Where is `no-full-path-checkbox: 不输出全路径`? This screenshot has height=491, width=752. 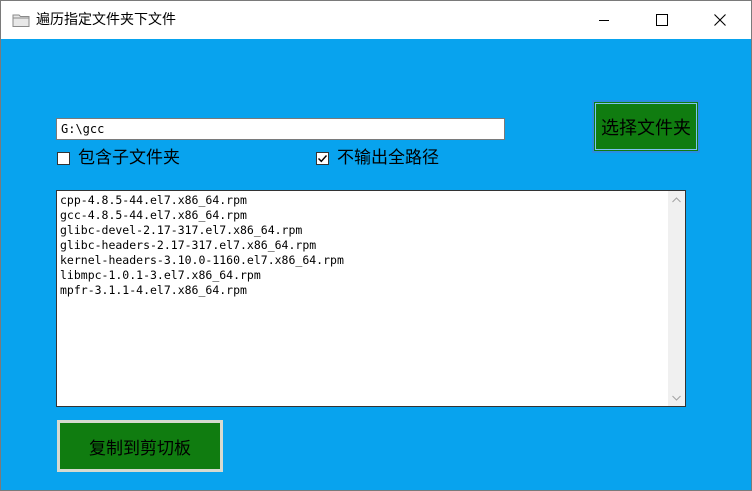 no-full-path-checkbox: 不输出全路径 is located at coordinates (377, 158).